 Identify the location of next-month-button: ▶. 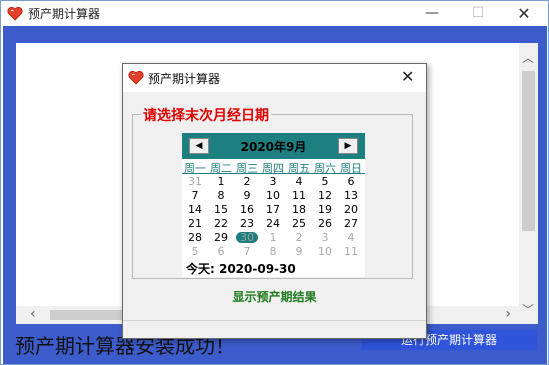
(348, 146).